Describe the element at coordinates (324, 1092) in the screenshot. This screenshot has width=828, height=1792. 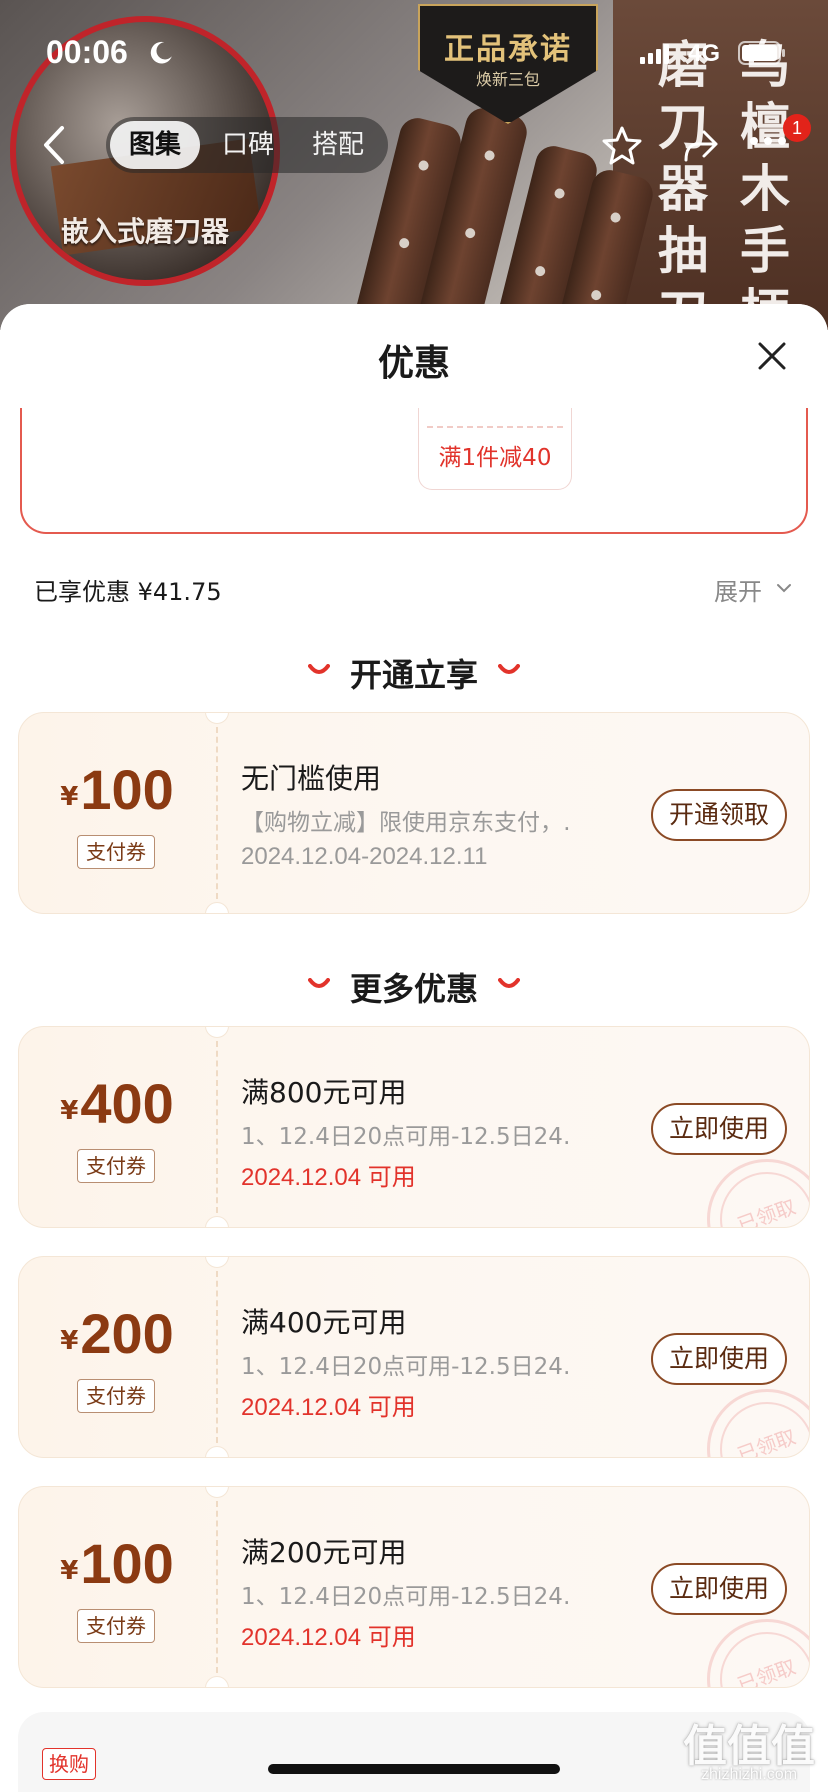
I see `coupon-title: 满800元可用` at that location.